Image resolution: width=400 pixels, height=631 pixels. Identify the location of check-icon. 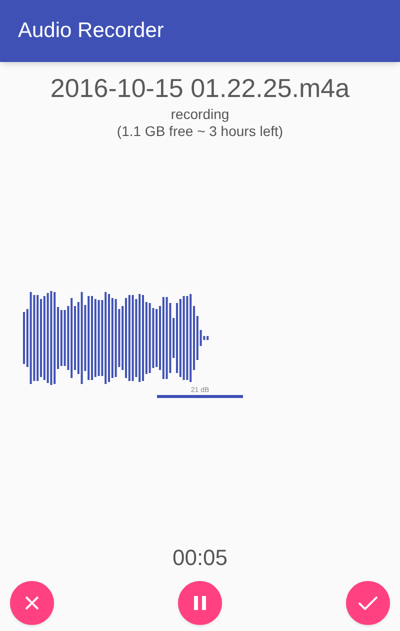
(368, 603).